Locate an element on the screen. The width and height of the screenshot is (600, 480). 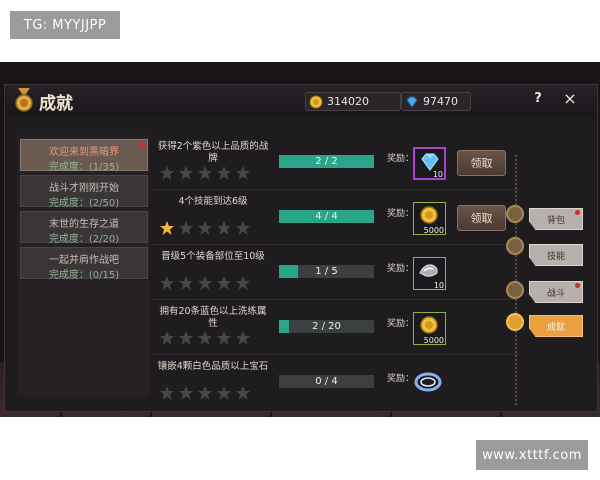
category-item-battle: 战斗才刚刚开始 完成度：(2/50) is located at coordinates (84, 192).